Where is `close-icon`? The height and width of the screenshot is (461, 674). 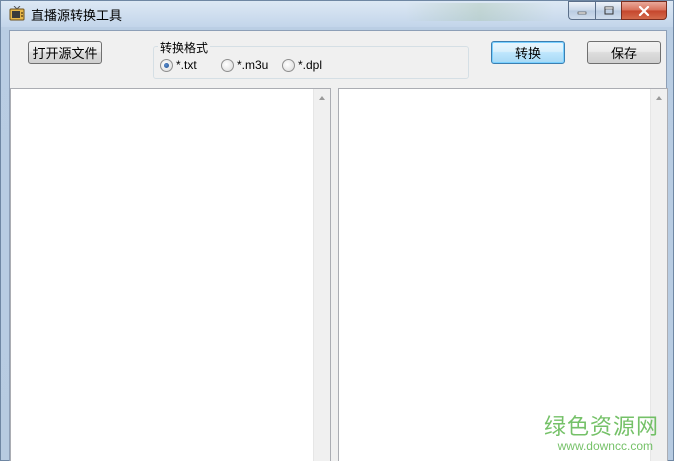 close-icon is located at coordinates (644, 10).